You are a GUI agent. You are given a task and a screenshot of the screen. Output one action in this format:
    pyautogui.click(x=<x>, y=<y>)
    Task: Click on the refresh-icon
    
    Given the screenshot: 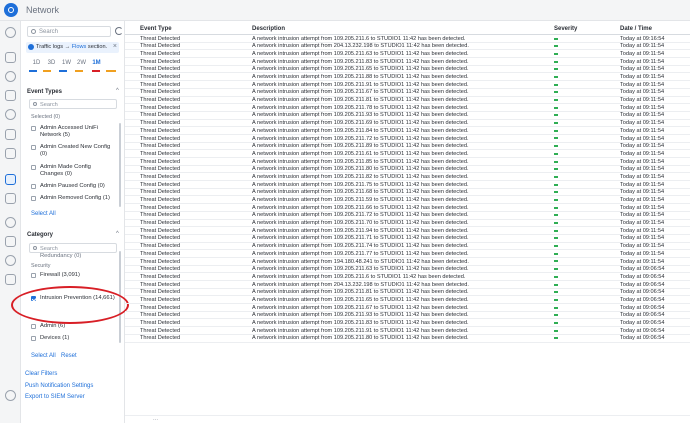 What is the action you would take?
    pyautogui.click(x=119, y=31)
    